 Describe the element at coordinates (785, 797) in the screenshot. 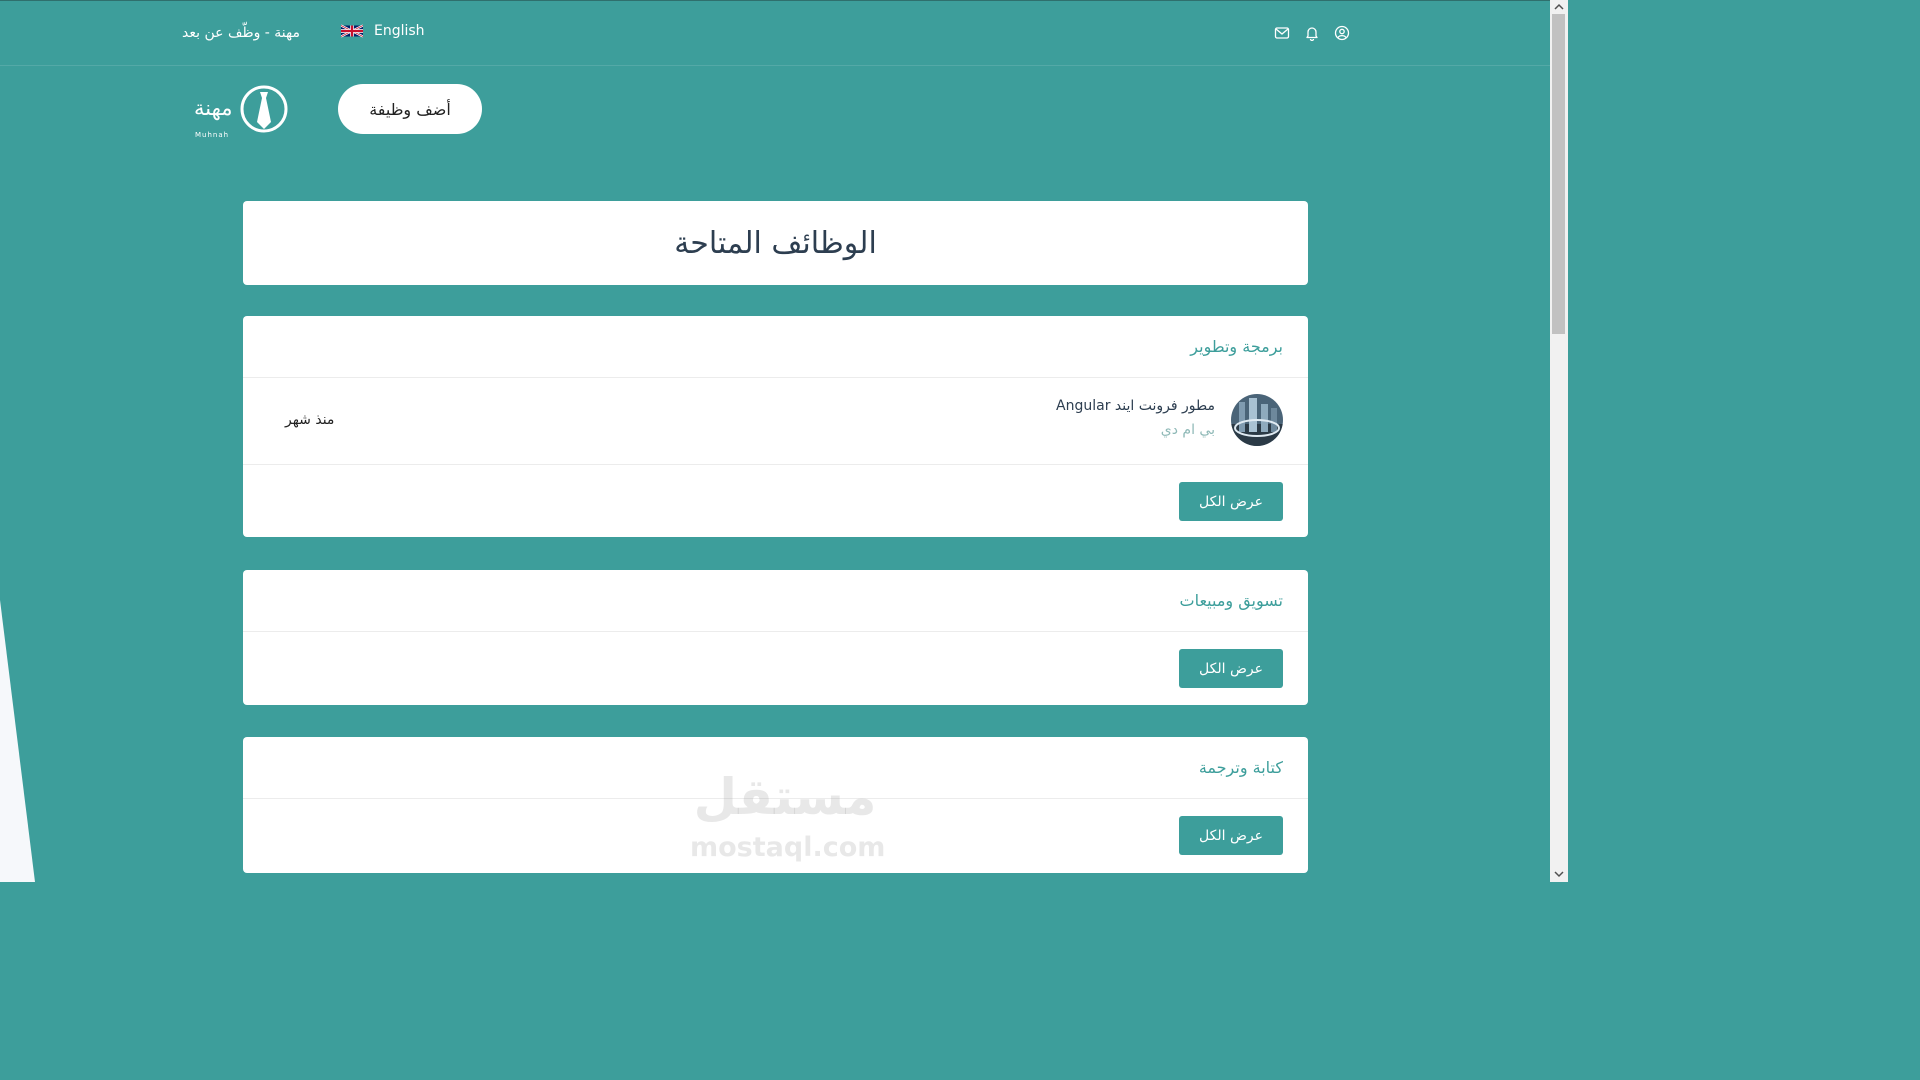

I see `watermark-arabic: مستقل` at that location.